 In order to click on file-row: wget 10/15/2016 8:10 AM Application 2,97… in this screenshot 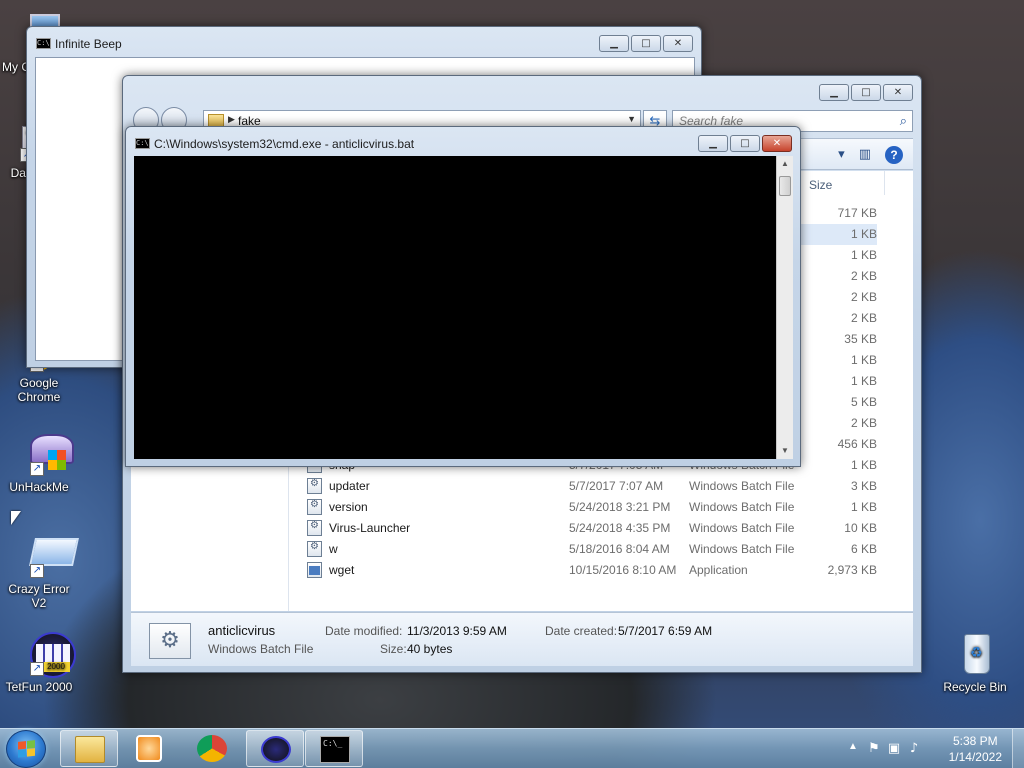, I will do `click(601, 570)`.